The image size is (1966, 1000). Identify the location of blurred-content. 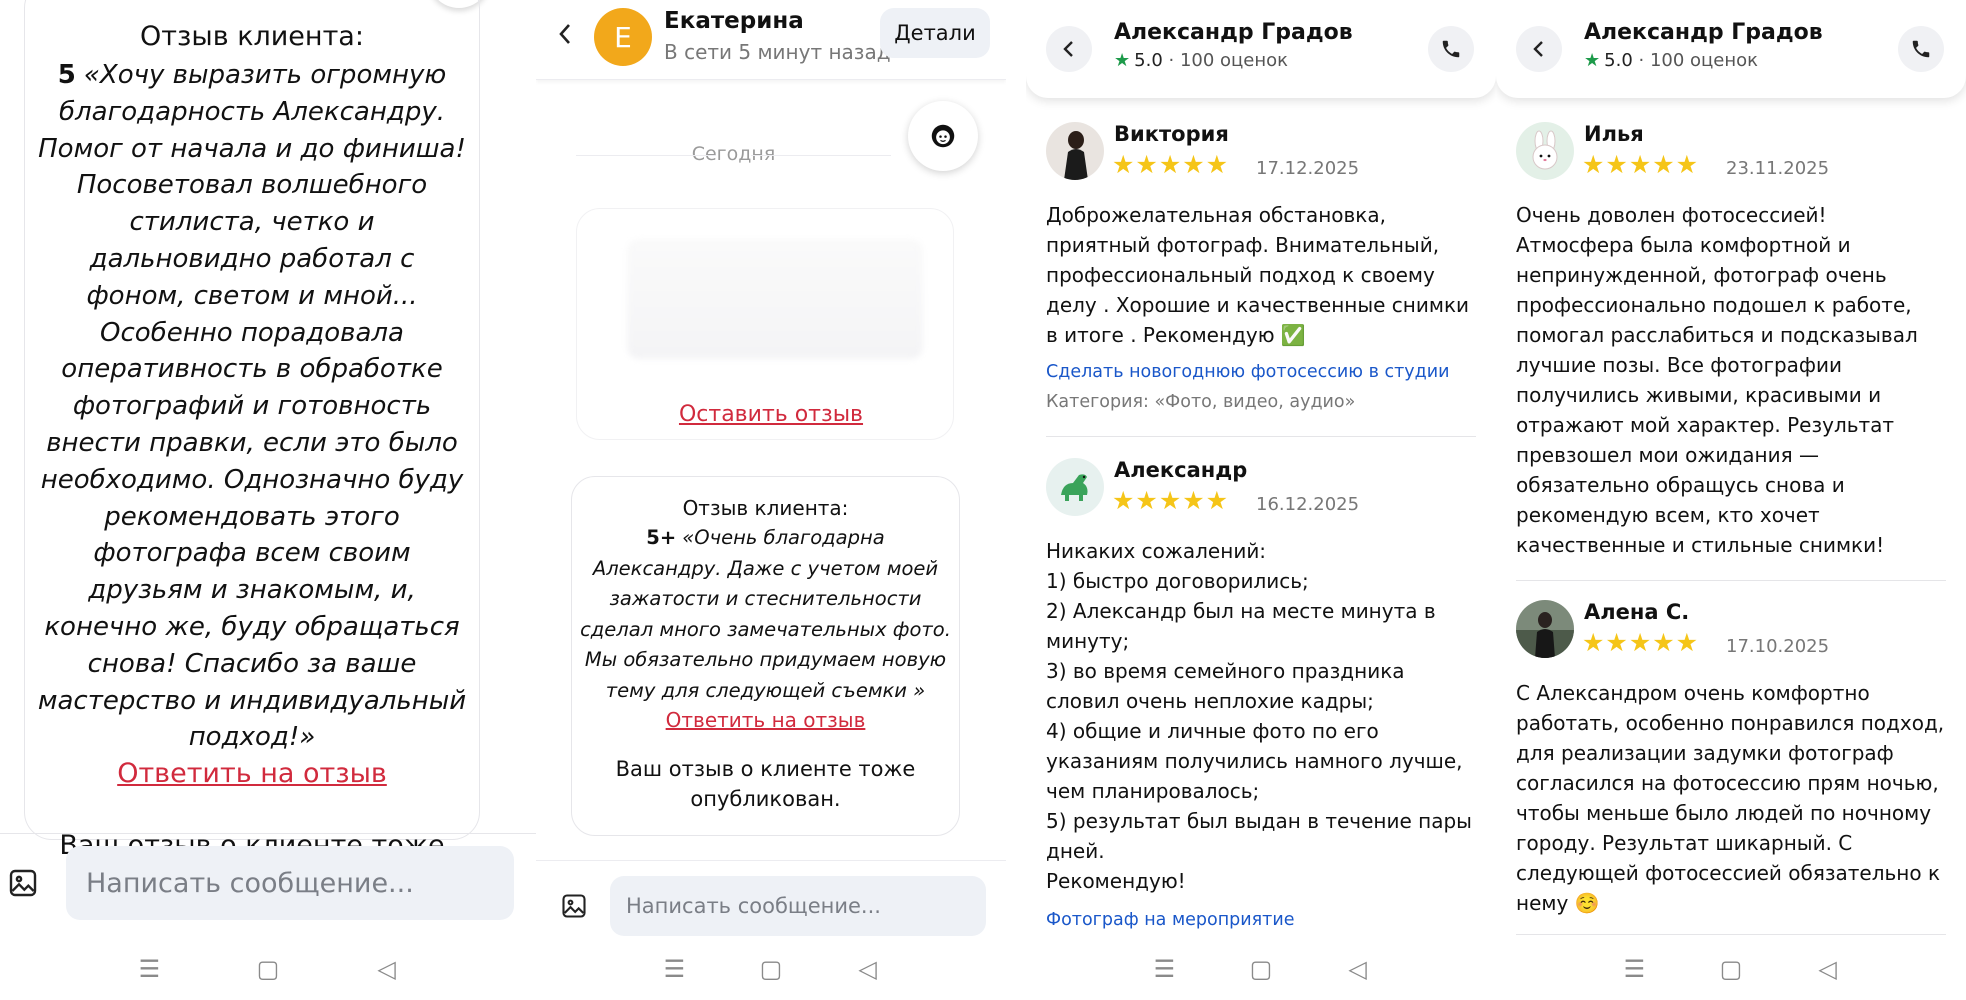
(775, 299).